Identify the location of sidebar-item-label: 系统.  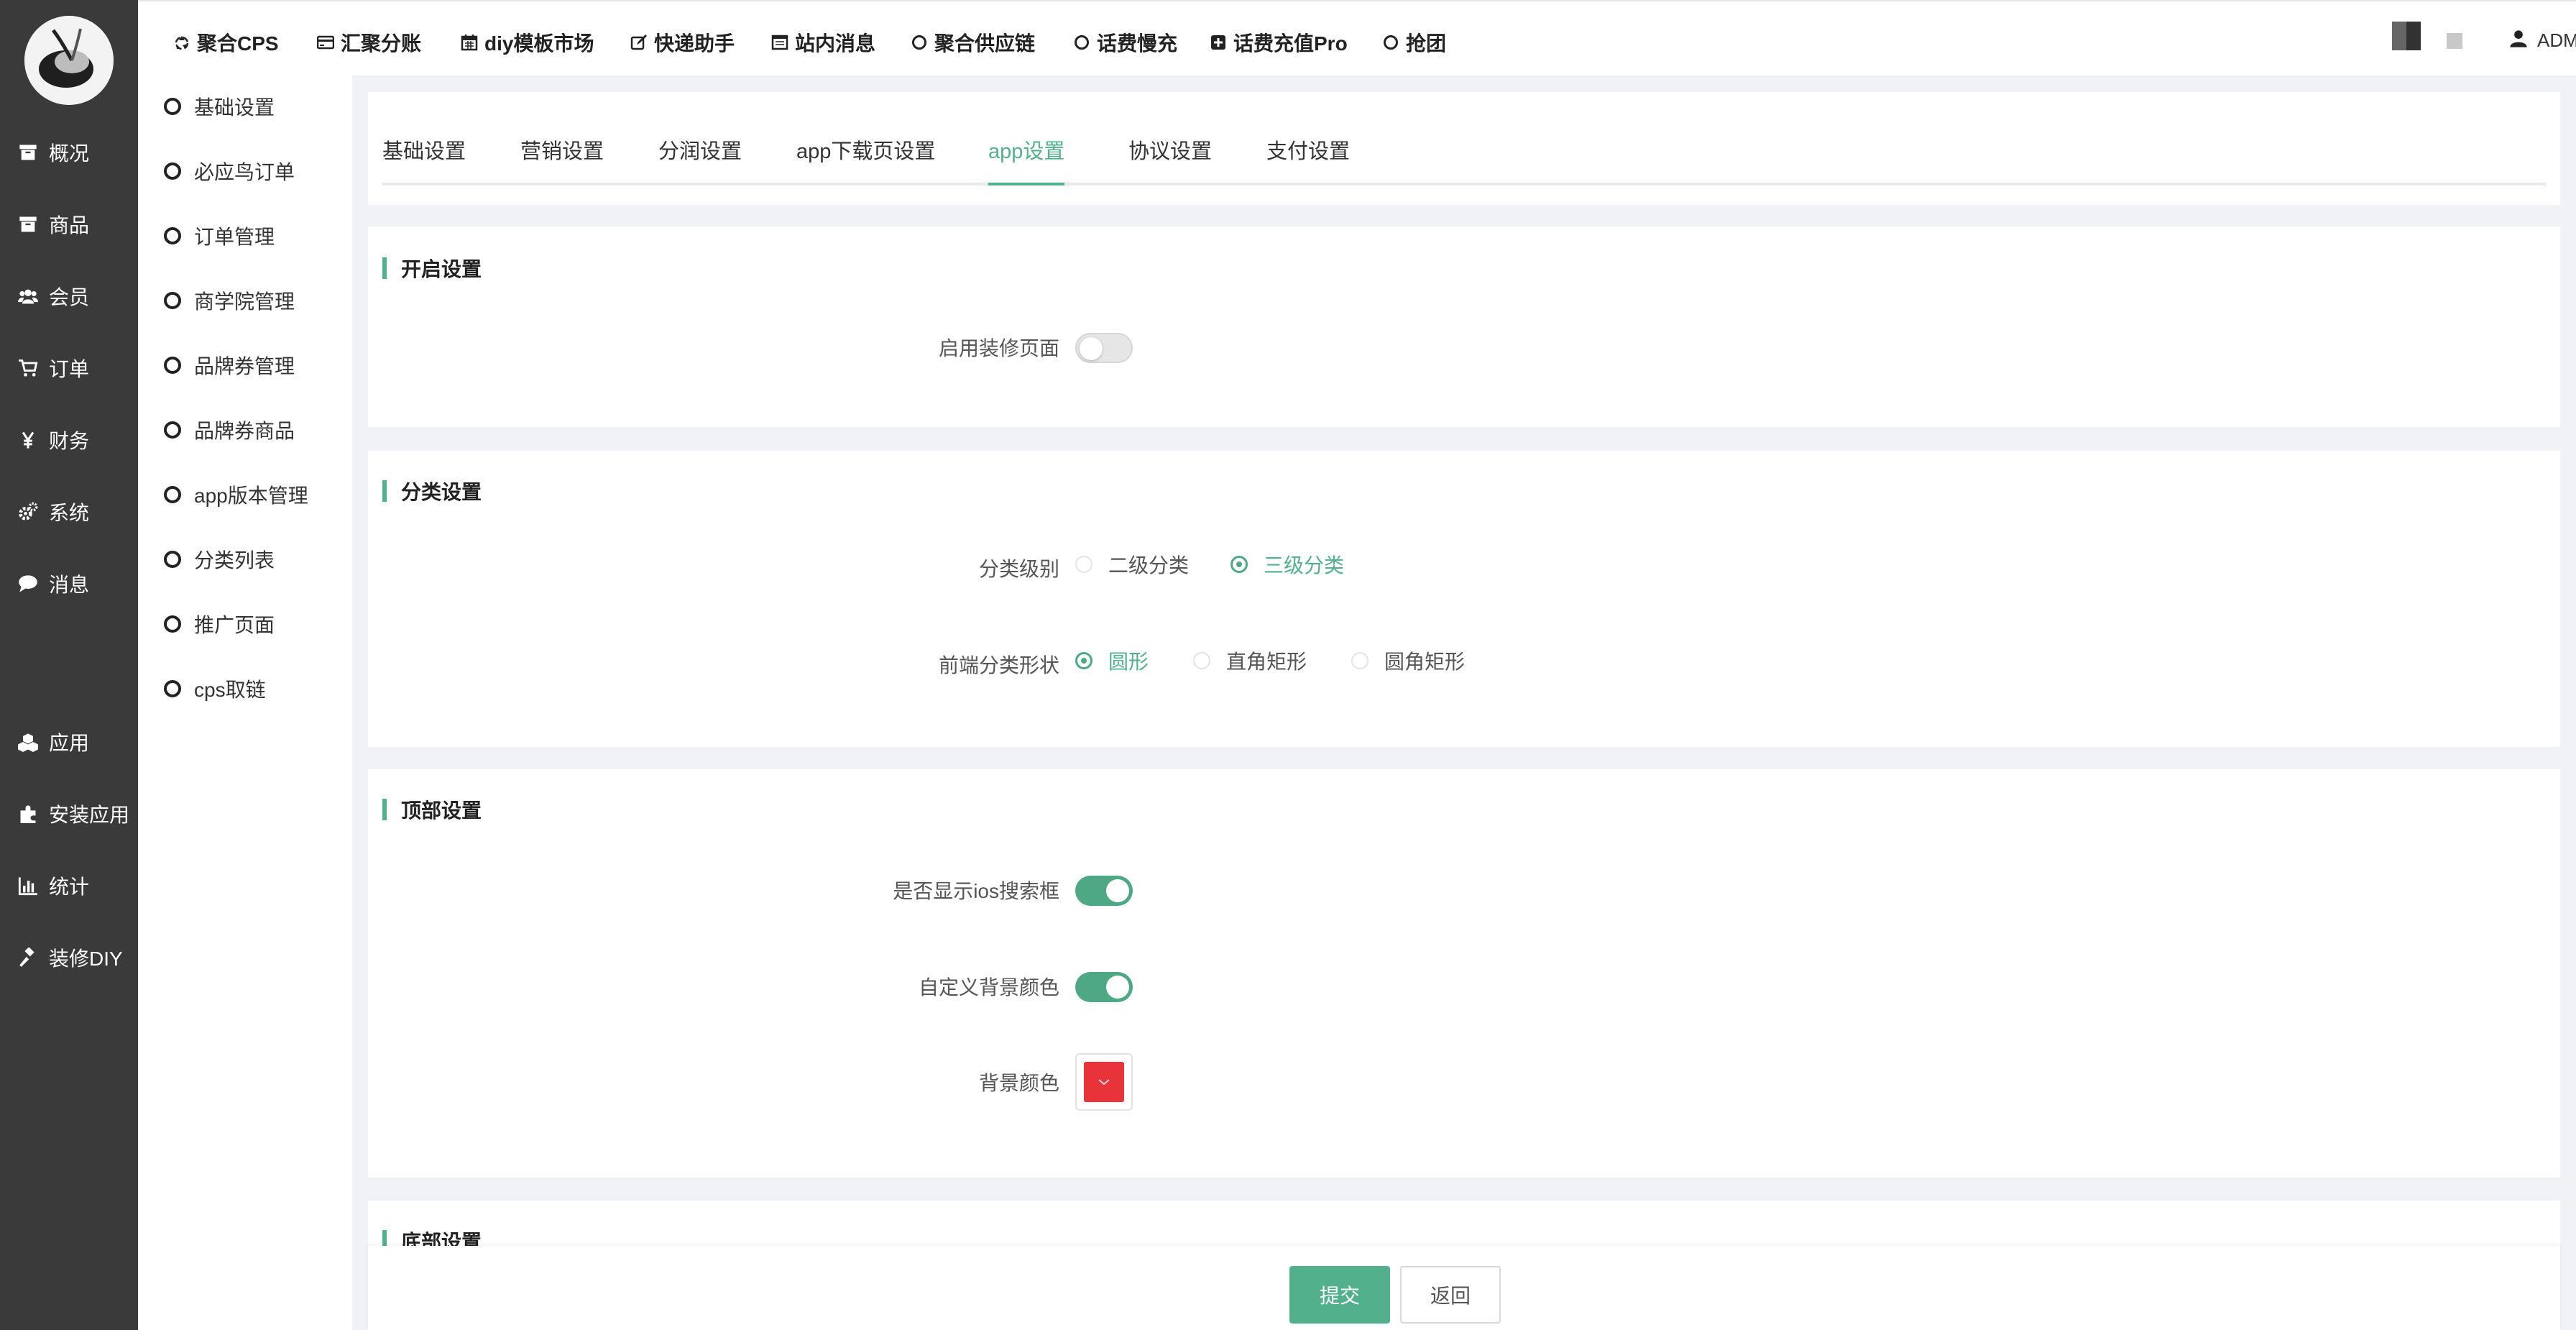
(69, 513).